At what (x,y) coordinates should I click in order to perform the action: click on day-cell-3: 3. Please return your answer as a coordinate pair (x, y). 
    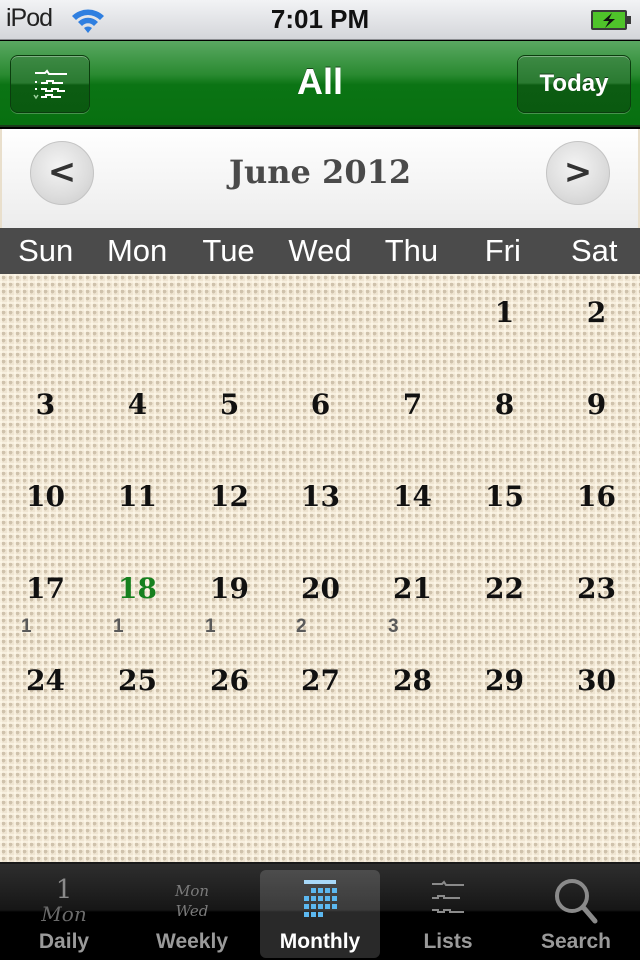
    Looking at the image, I should click on (45, 412).